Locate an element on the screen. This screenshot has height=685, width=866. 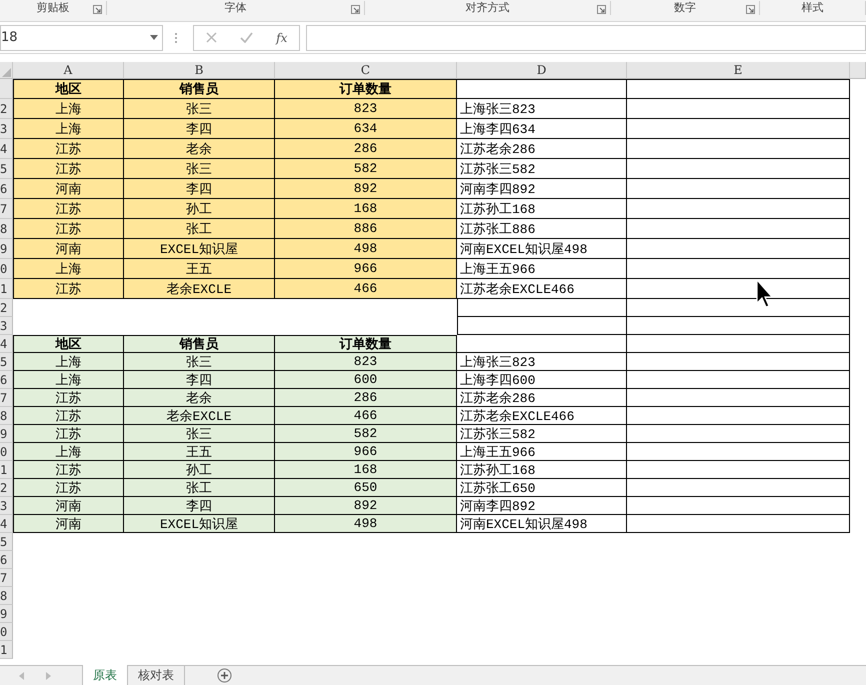
formula-input is located at coordinates (586, 37).